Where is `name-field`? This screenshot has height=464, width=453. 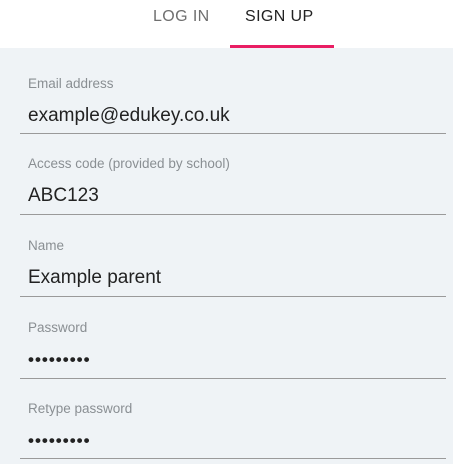 name-field is located at coordinates (233, 278).